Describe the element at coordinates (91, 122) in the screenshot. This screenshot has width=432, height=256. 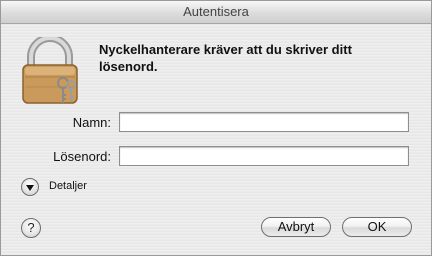
I see `name-label: Namn:` at that location.